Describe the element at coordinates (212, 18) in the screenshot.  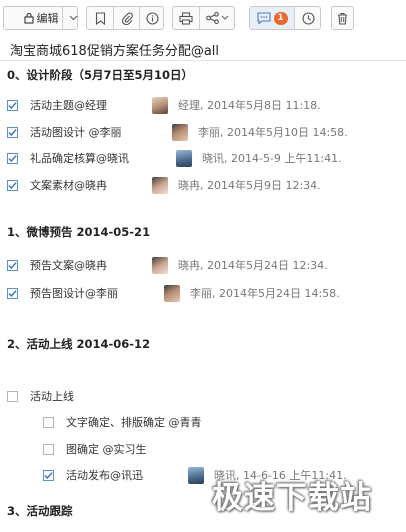
I see `share-icon` at that location.